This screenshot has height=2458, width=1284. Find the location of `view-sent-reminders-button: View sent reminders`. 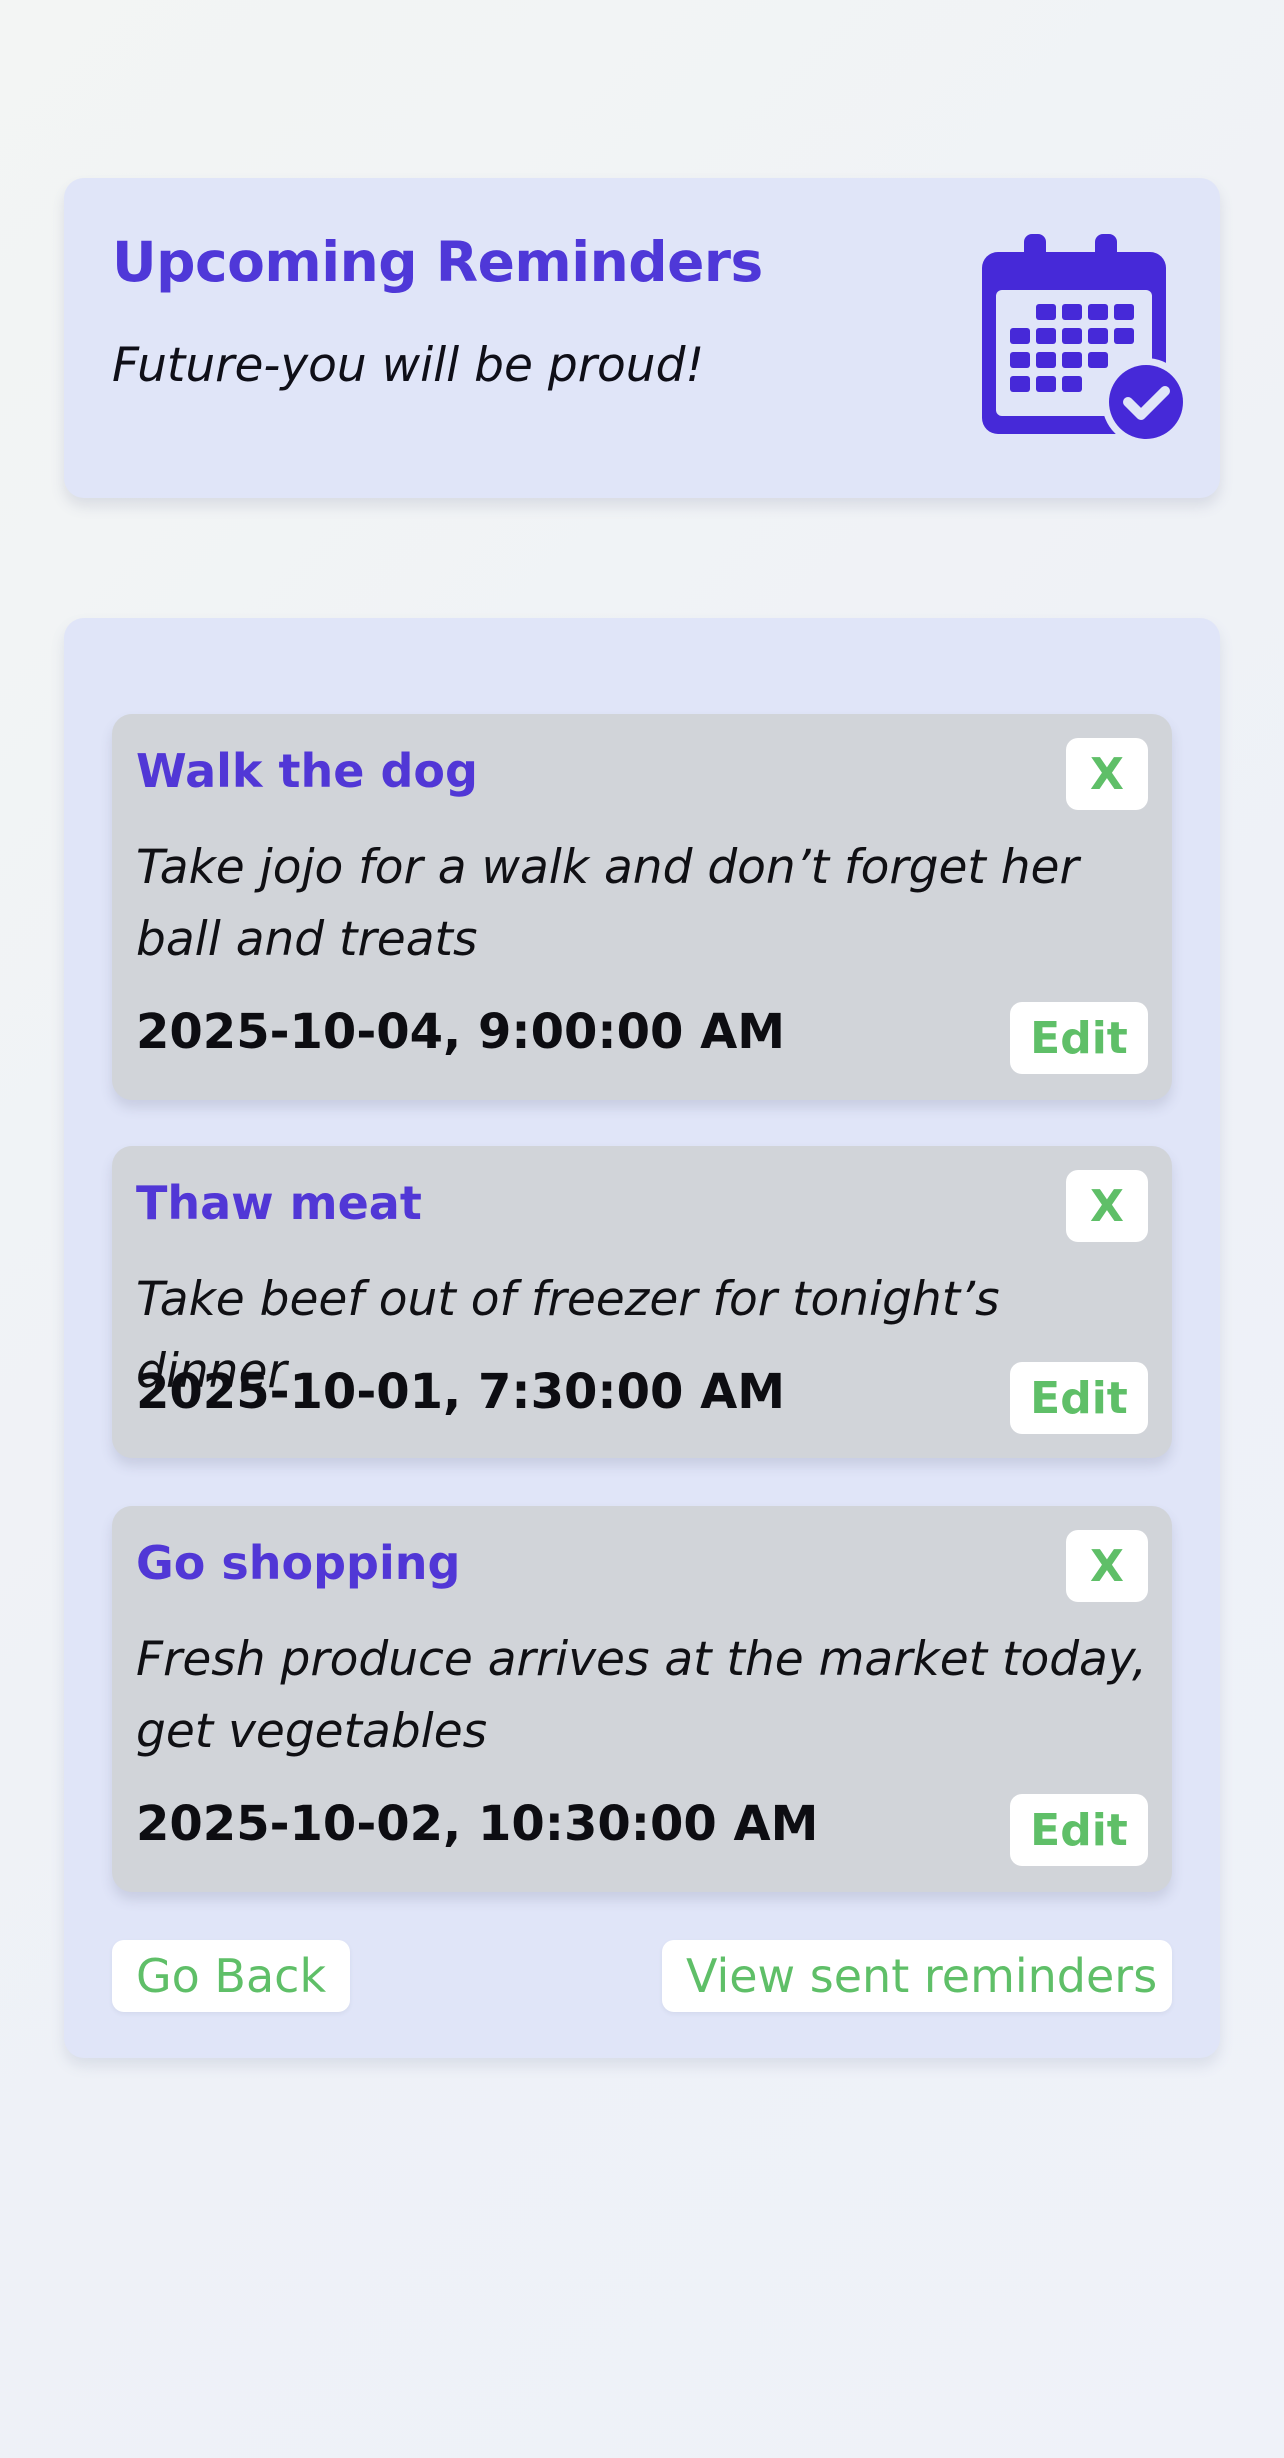

view-sent-reminders-button: View sent reminders is located at coordinates (917, 1976).